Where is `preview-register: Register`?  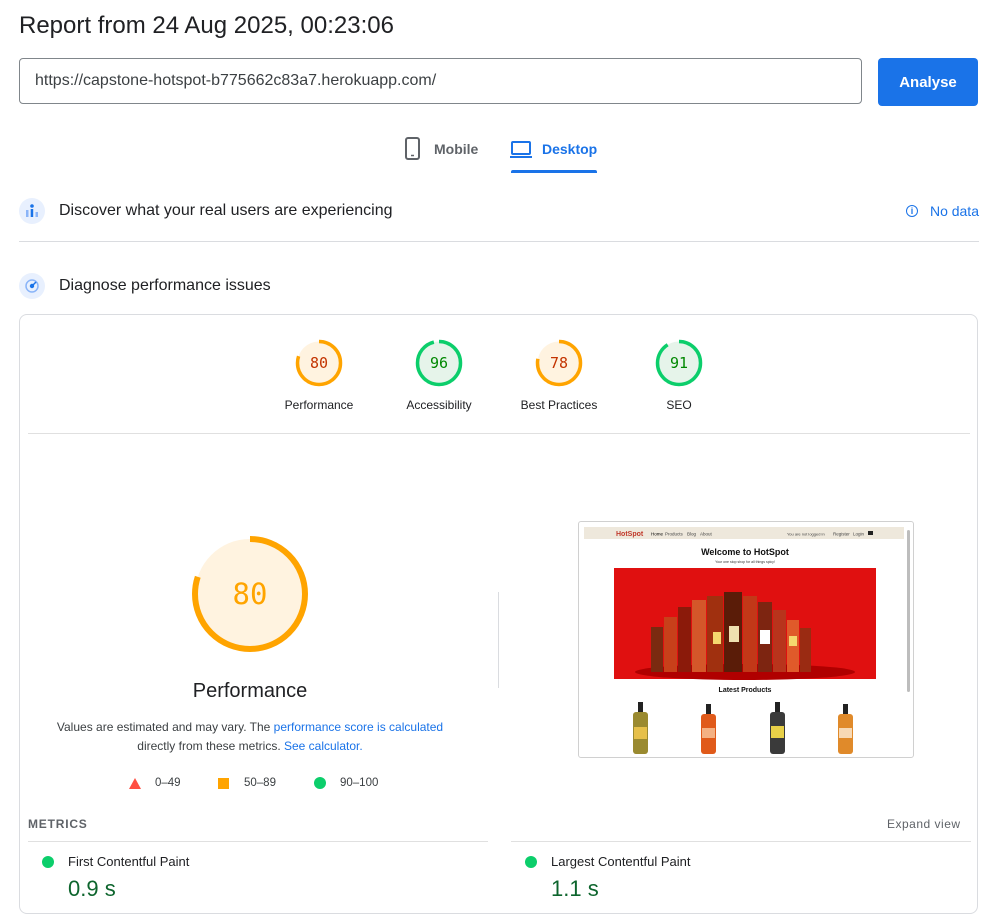
preview-register: Register is located at coordinates (841, 534).